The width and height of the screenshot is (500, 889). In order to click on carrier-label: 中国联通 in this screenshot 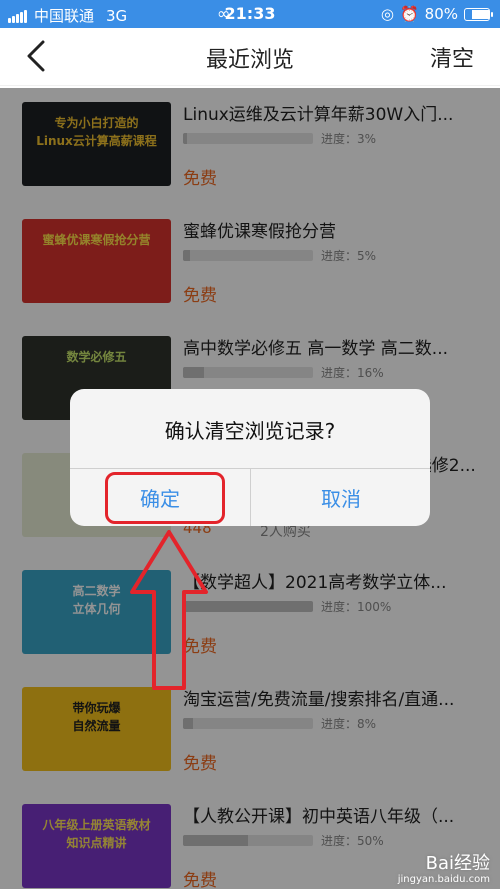, I will do `click(64, 16)`.